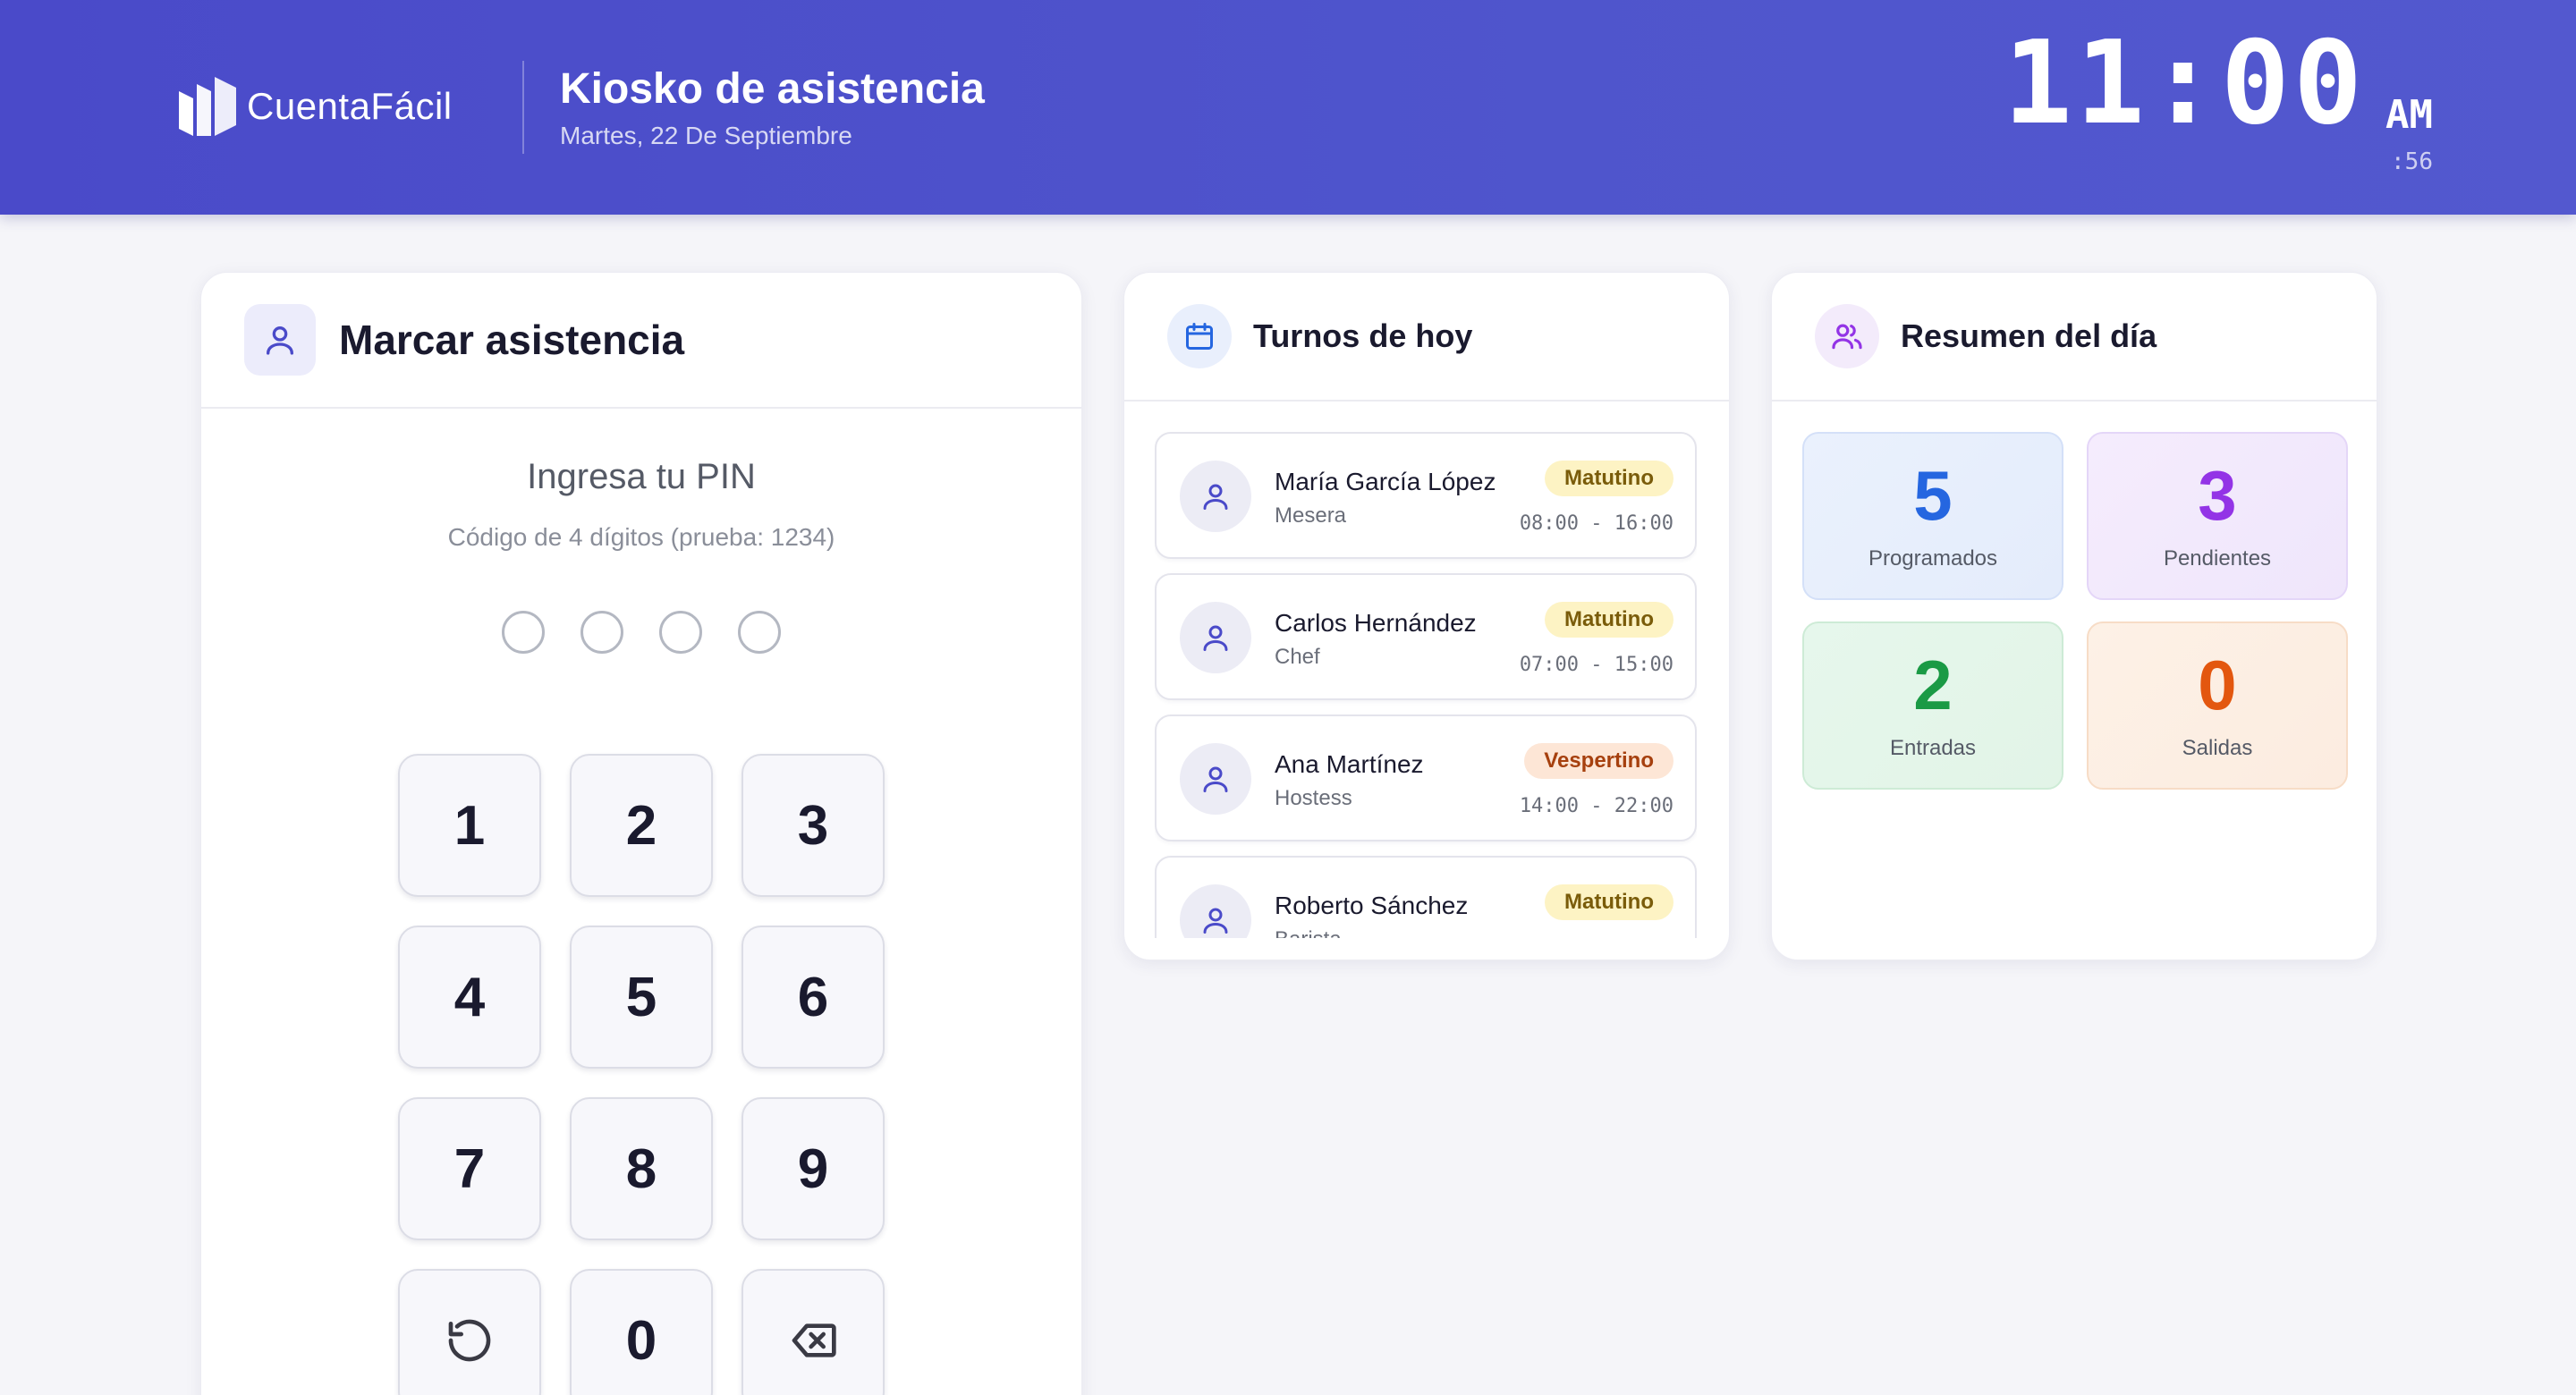 This screenshot has width=2576, height=1395. Describe the element at coordinates (1372, 905) in the screenshot. I see `employee-name: Roberto Sánchez` at that location.